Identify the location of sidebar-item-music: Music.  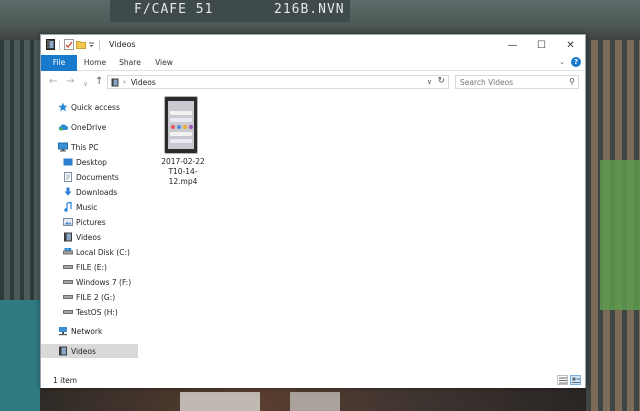
(89, 207).